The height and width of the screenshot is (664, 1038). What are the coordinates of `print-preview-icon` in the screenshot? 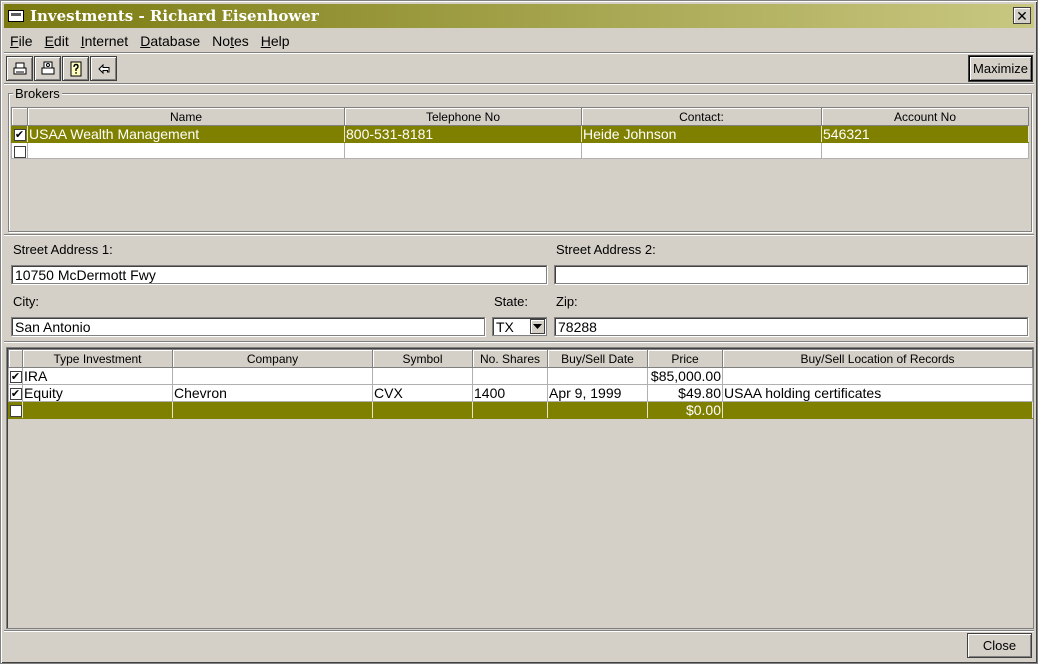 It's located at (47, 67).